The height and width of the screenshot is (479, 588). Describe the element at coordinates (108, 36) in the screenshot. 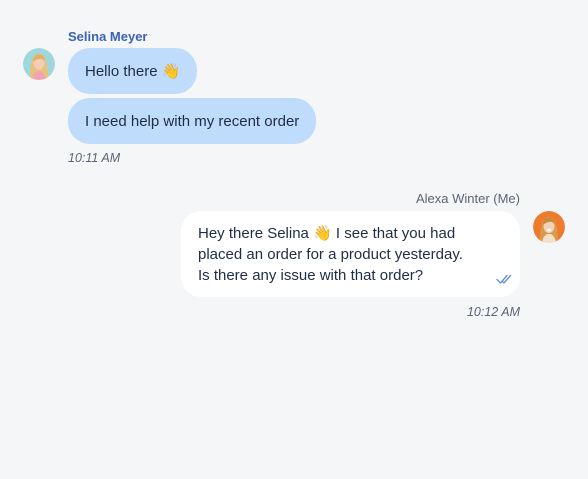

I see `incoming-sender-name: Selina Meyer` at that location.